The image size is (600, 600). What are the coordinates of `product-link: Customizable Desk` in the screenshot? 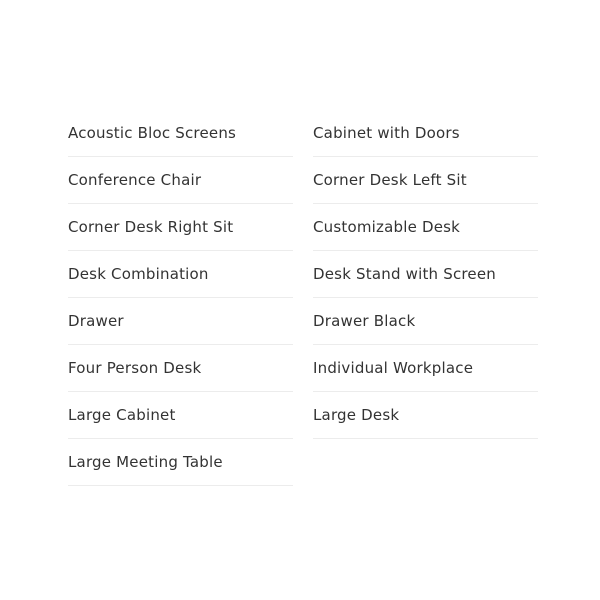 It's located at (425, 227).